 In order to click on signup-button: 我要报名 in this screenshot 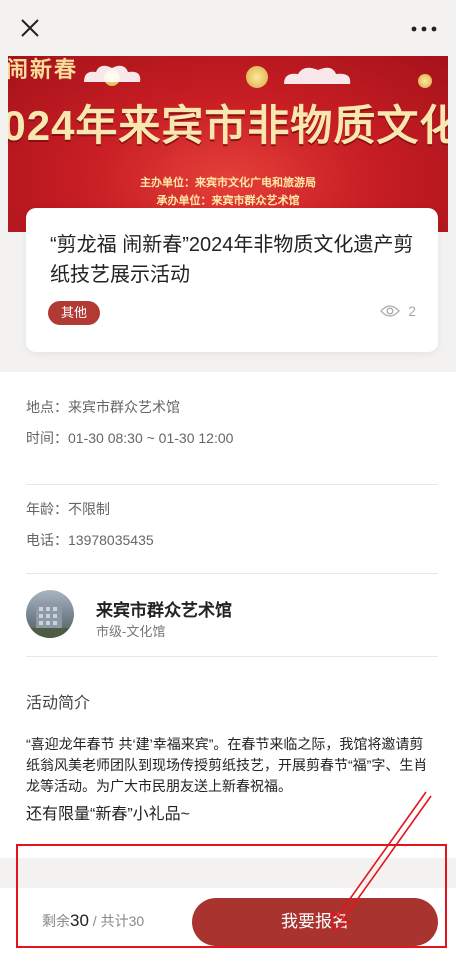, I will do `click(315, 922)`.